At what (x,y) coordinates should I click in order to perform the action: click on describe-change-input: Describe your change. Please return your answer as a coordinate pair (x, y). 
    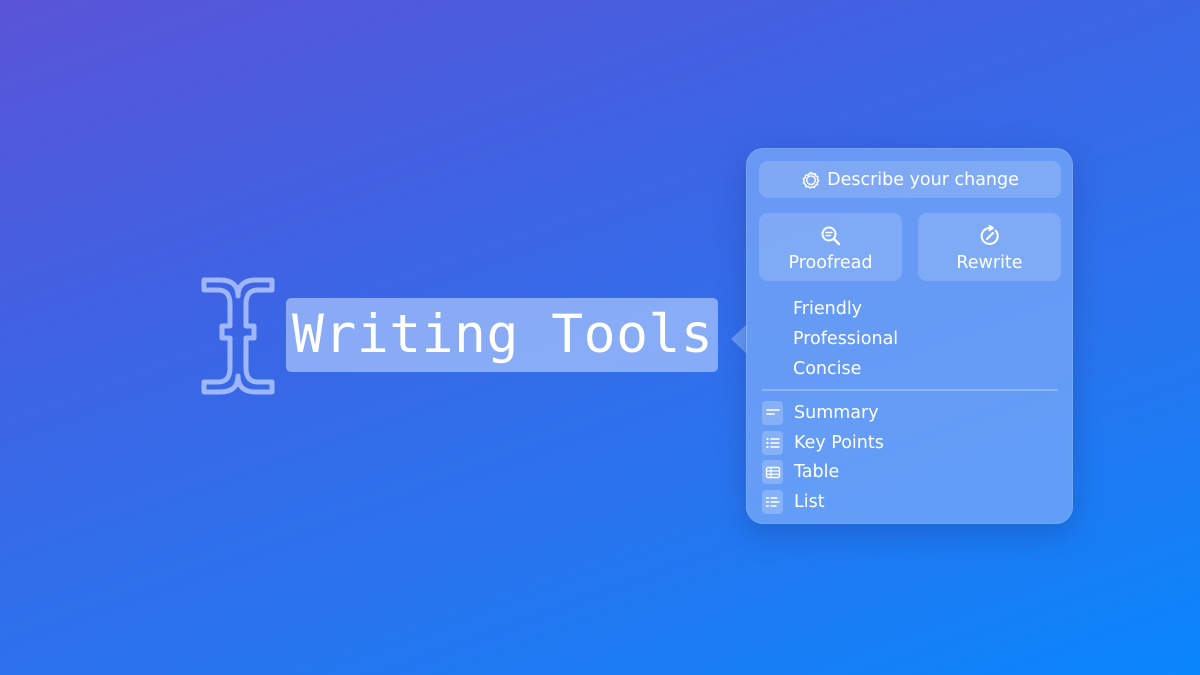
    Looking at the image, I should click on (910, 179).